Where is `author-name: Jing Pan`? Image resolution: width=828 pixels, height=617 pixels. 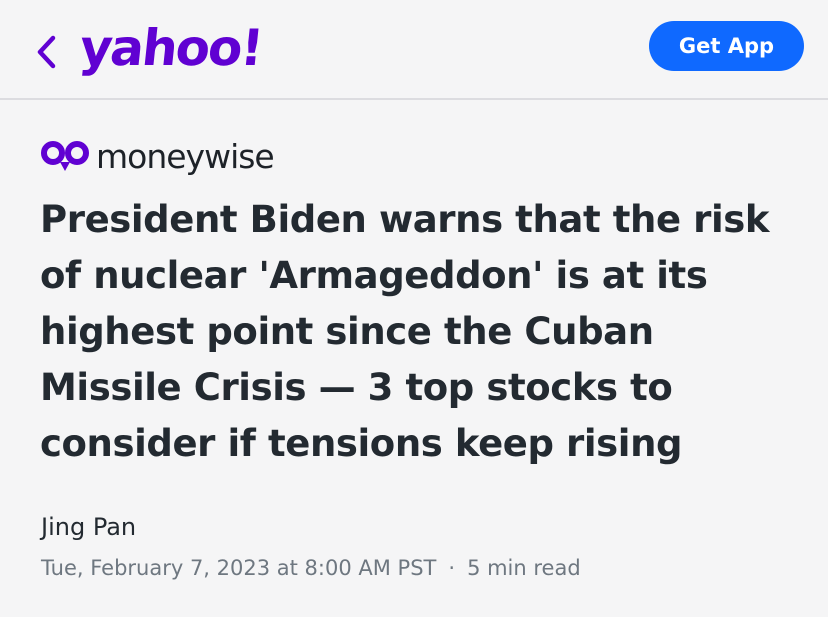
author-name: Jing Pan is located at coordinates (88, 527).